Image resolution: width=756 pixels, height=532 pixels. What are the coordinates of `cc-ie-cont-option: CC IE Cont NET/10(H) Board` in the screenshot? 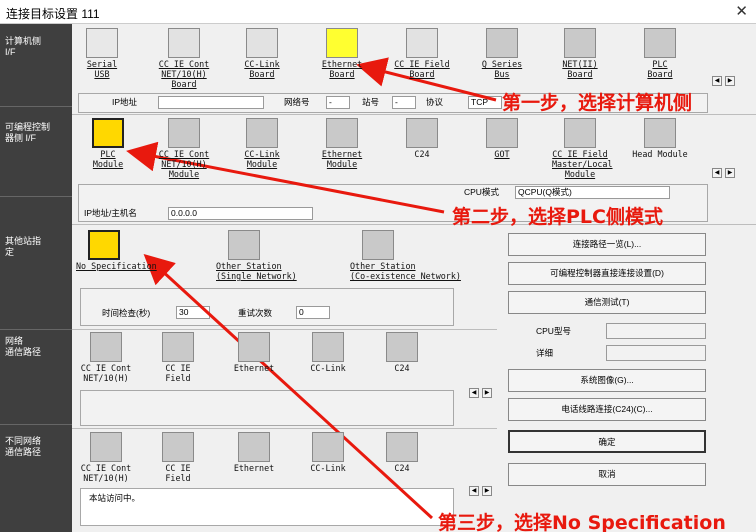 It's located at (184, 58).